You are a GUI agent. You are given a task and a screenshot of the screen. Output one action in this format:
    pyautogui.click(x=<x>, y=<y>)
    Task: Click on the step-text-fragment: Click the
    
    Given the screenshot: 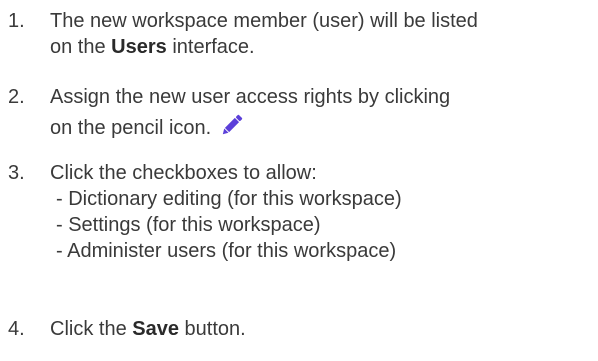 What is the action you would take?
    pyautogui.click(x=91, y=329)
    